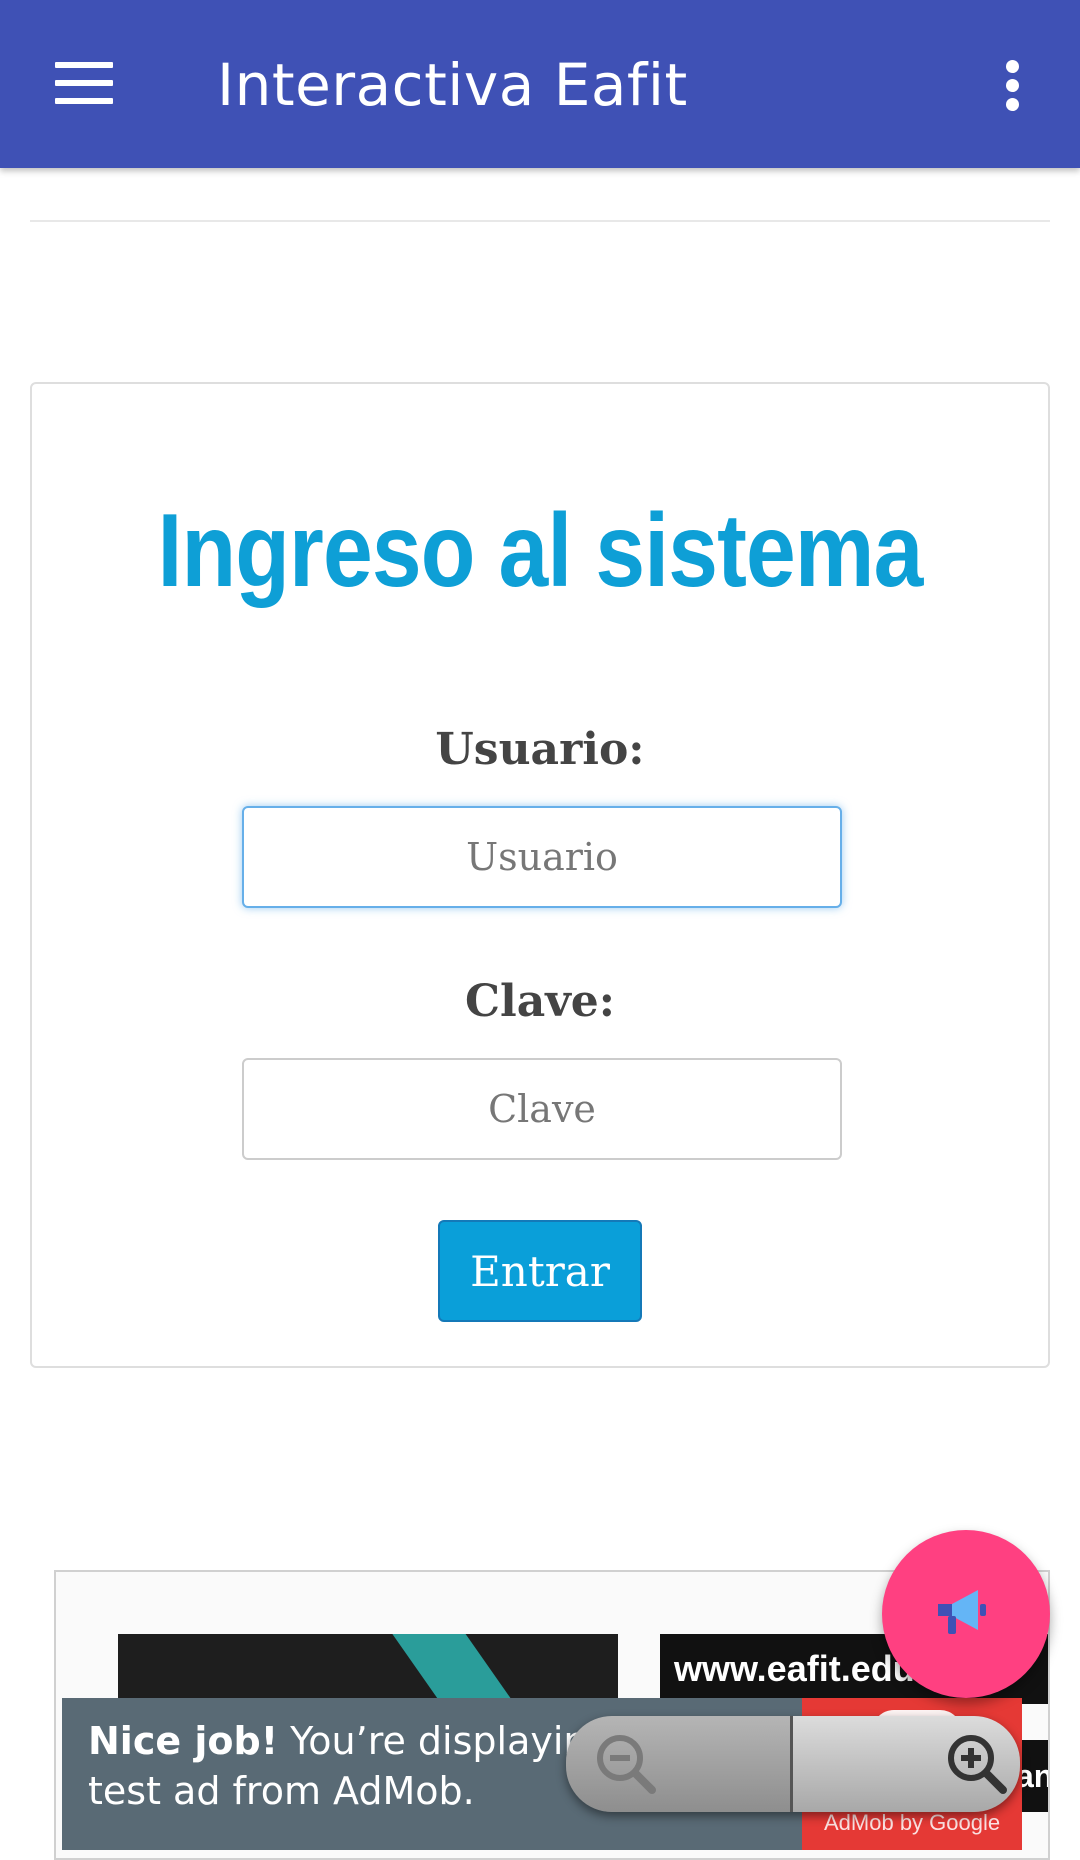 This screenshot has width=1080, height=1860. I want to click on user-input, so click(542, 857).